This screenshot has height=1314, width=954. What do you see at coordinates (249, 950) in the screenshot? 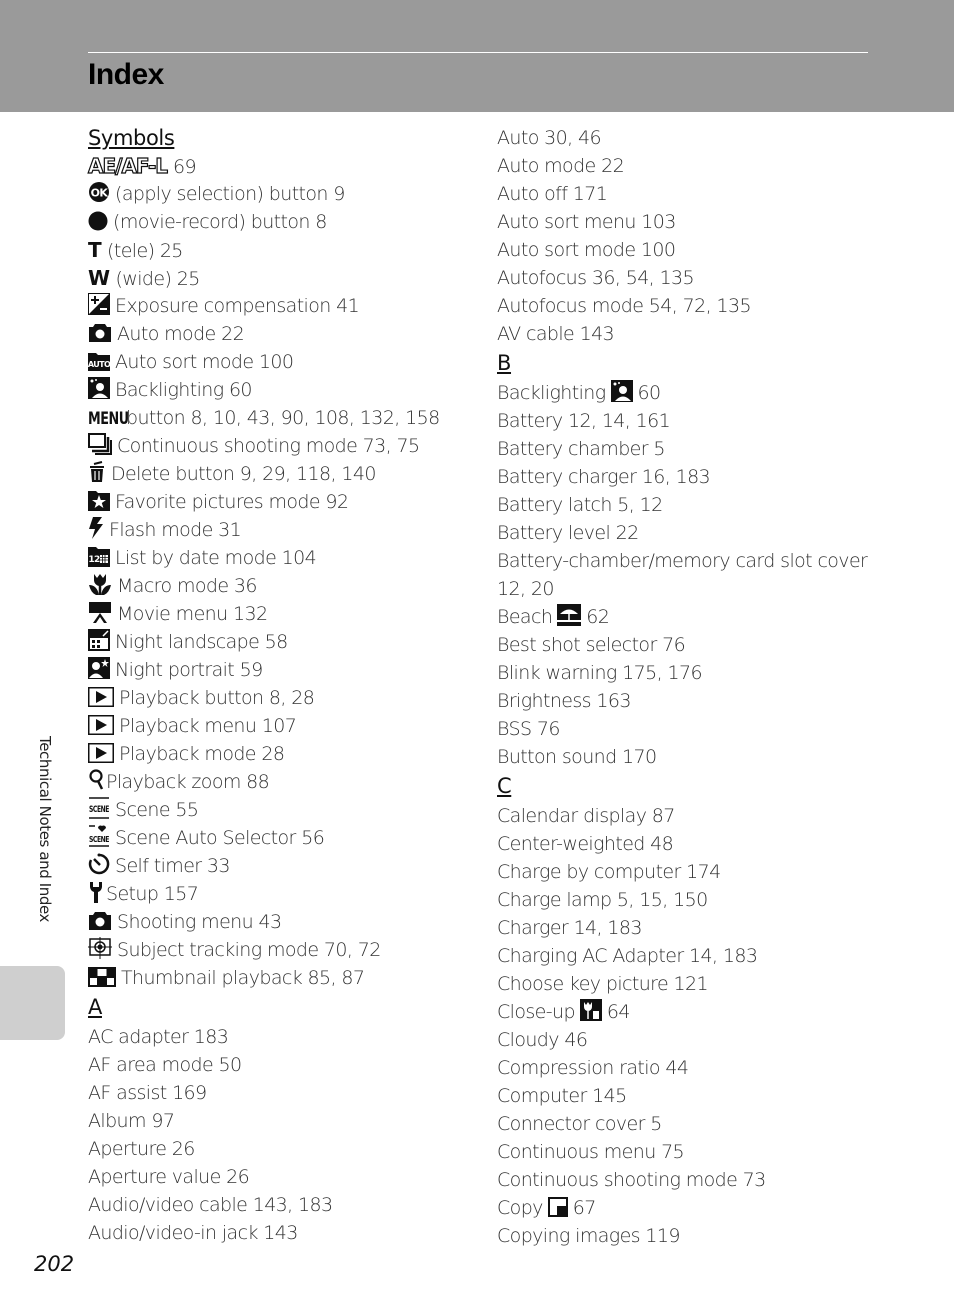
I see `entry-text: Subject tracking mode 70, 72` at bounding box center [249, 950].